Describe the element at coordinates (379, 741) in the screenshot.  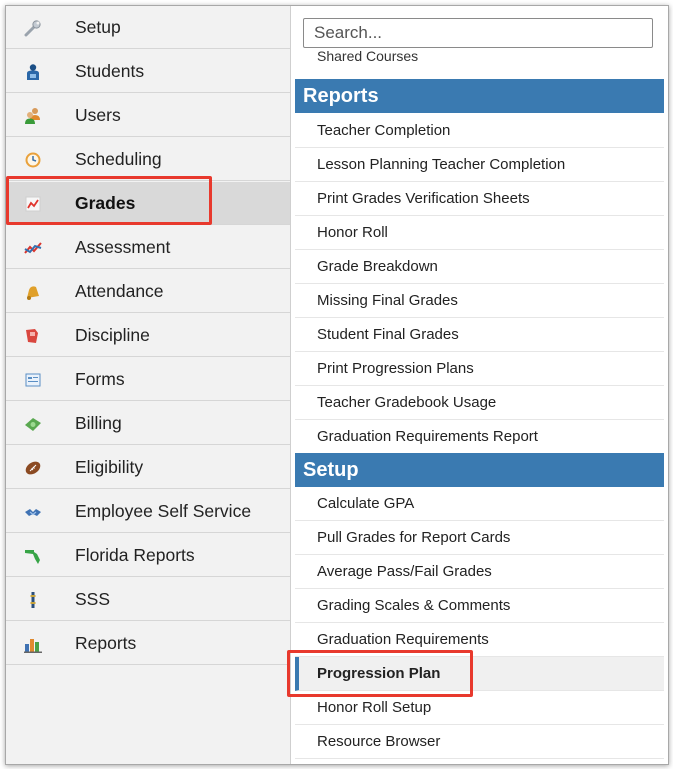
I see `submenu-item-label: Resource Browser` at that location.